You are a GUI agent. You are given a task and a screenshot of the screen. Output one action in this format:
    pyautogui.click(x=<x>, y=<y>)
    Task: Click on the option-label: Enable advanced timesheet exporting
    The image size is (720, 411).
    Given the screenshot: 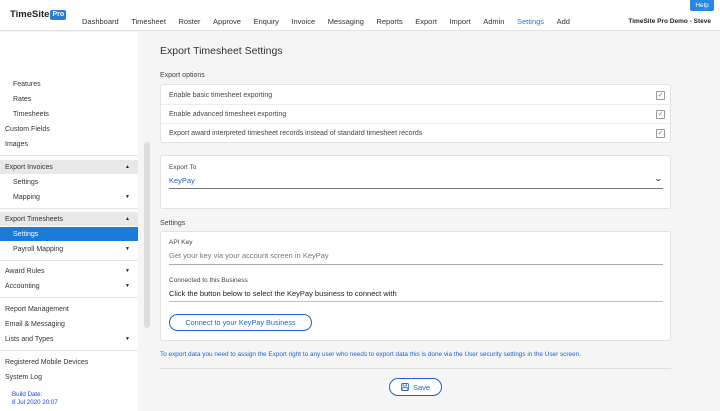 What is the action you would take?
    pyautogui.click(x=228, y=114)
    